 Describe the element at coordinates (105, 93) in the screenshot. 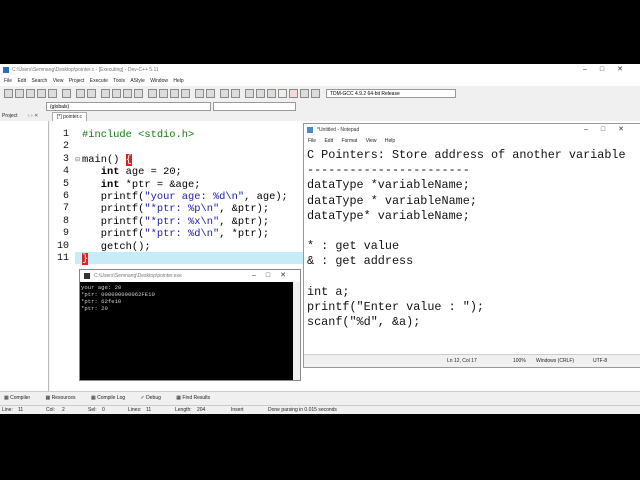

I see `find-icon` at that location.